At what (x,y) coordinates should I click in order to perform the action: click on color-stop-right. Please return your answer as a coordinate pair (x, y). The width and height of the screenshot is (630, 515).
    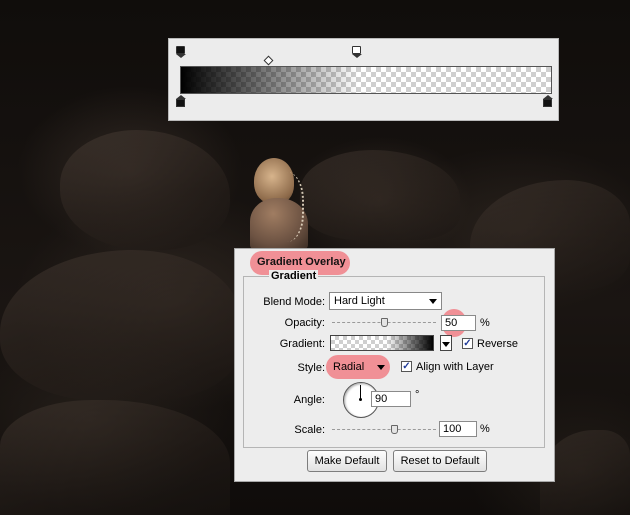
    Looking at the image, I should click on (548, 101).